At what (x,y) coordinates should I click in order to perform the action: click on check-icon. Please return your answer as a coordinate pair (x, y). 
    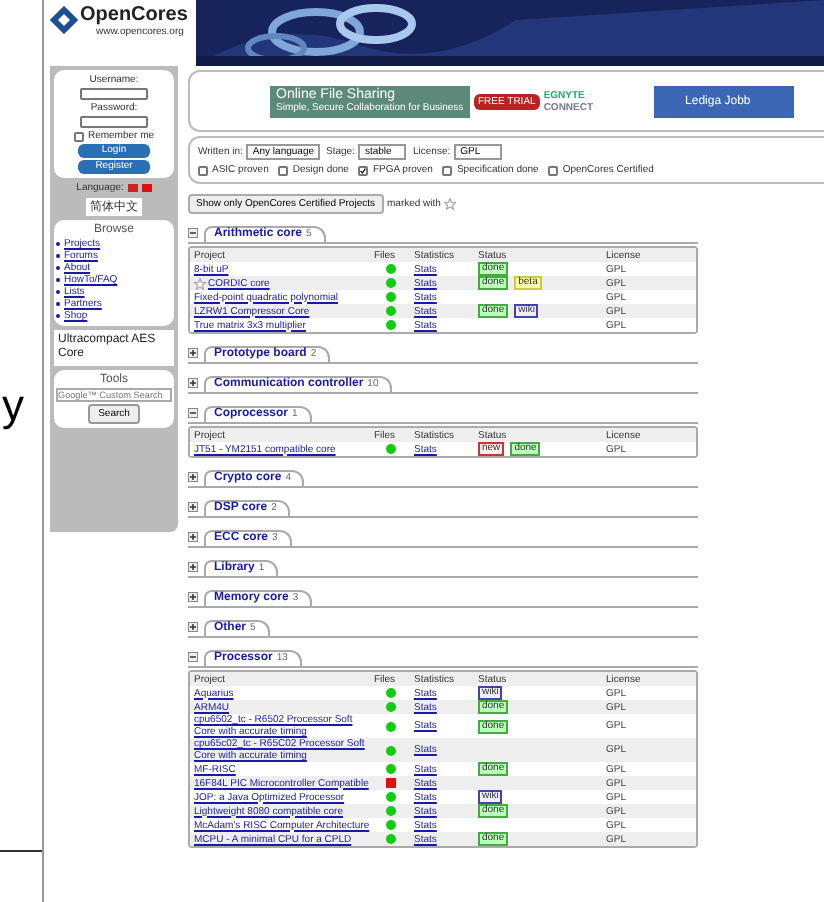
    Looking at the image, I should click on (363, 170).